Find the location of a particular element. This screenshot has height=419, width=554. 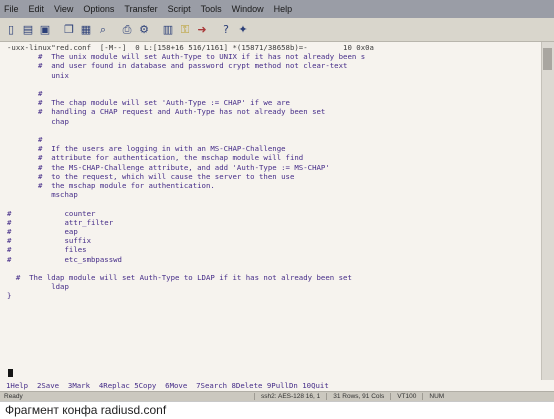

options-icon: ⚙ is located at coordinates (144, 30).